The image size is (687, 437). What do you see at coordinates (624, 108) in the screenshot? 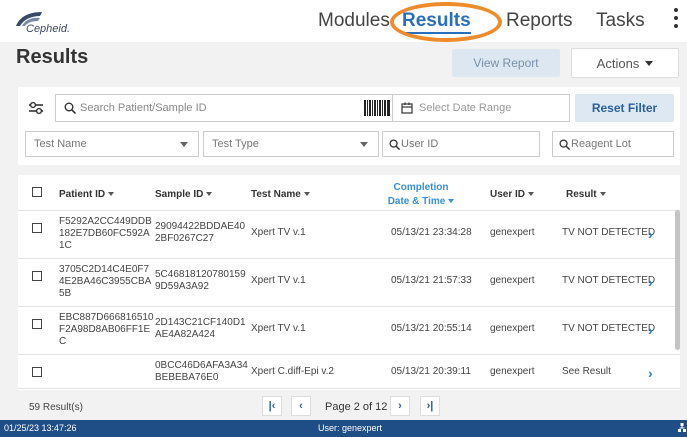
I see `reset-filter-button: Reset Filter` at bounding box center [624, 108].